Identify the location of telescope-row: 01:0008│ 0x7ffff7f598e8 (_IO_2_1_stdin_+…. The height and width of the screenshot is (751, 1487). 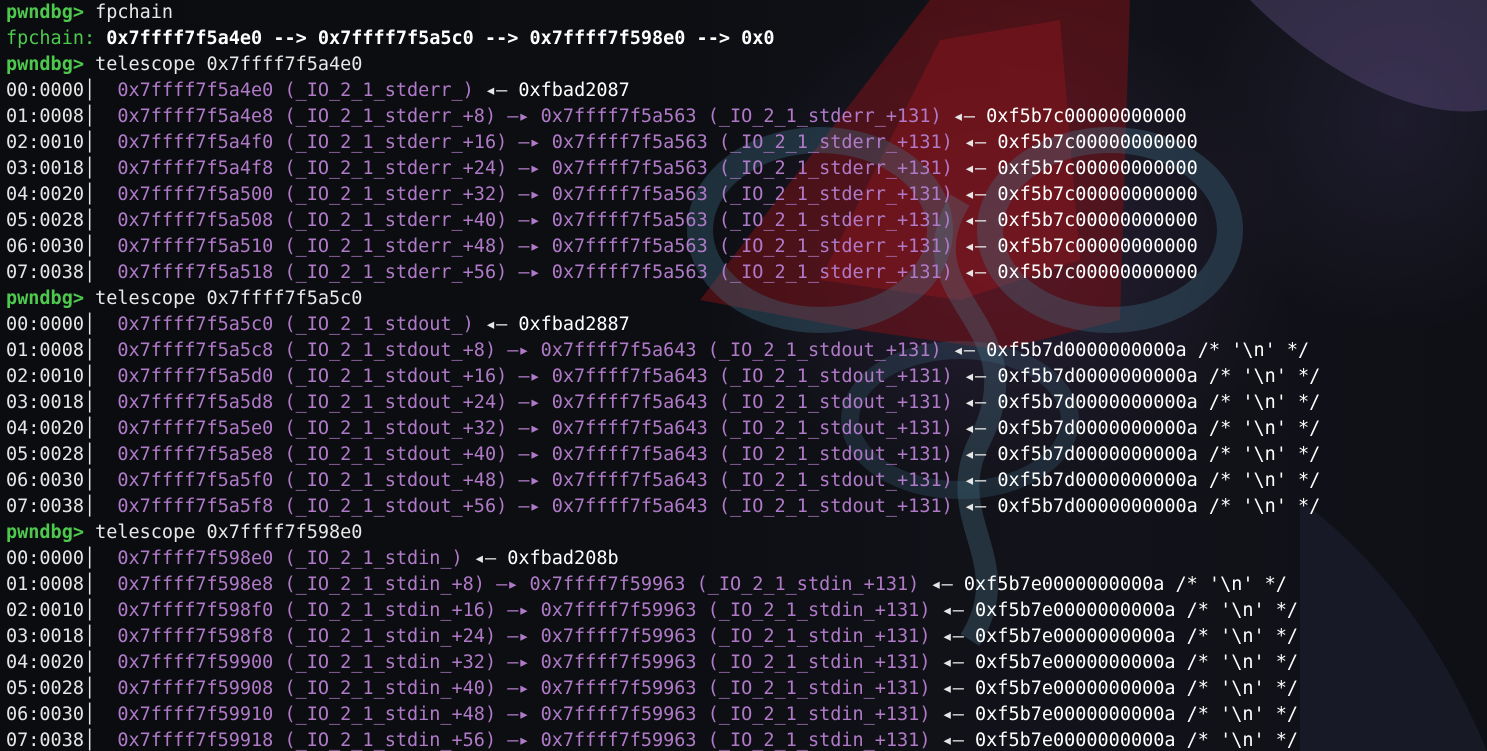
(746, 585).